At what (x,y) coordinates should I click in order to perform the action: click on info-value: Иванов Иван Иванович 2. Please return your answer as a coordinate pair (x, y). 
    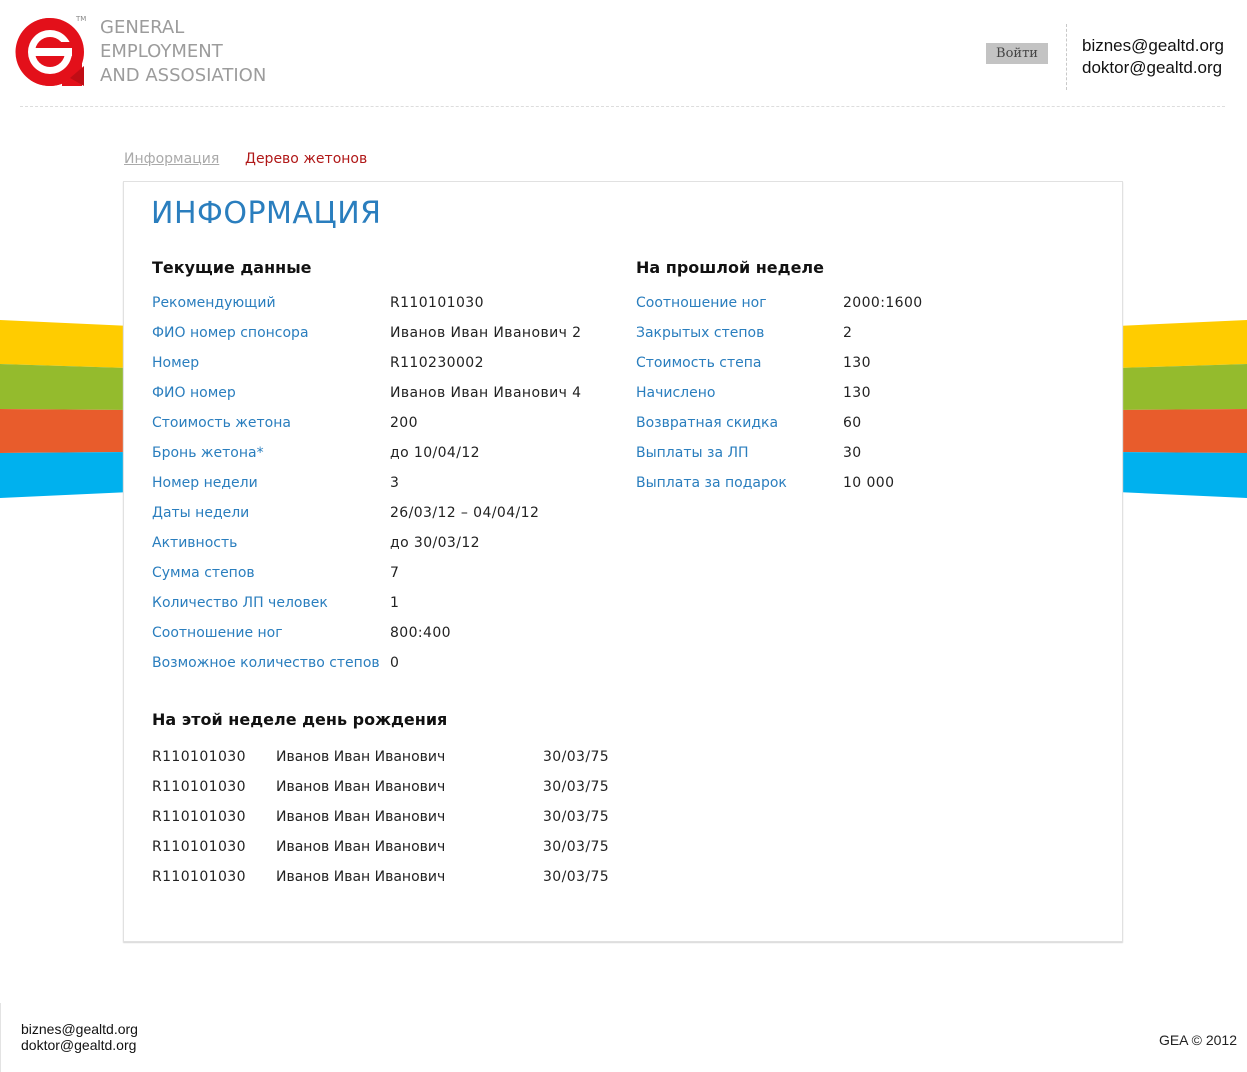
    Looking at the image, I should click on (486, 333).